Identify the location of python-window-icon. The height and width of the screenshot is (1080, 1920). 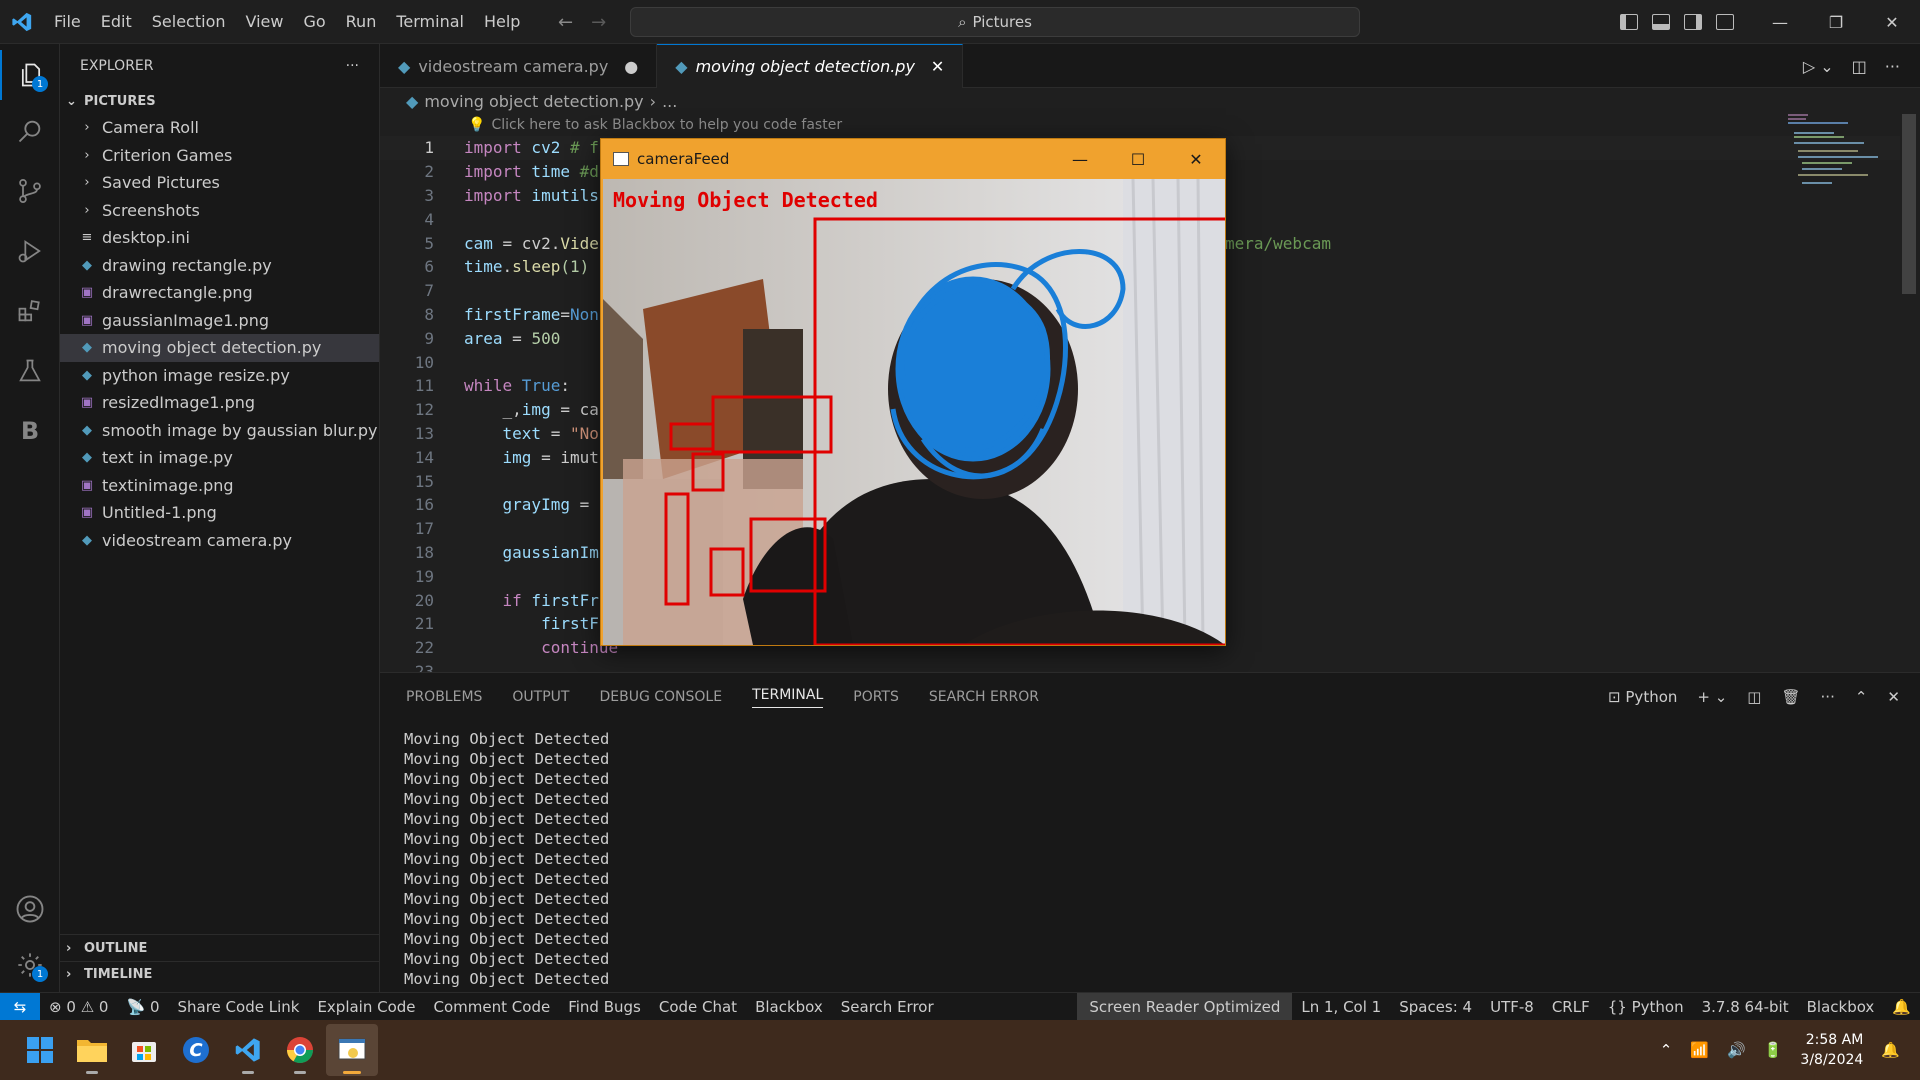
(352, 1050).